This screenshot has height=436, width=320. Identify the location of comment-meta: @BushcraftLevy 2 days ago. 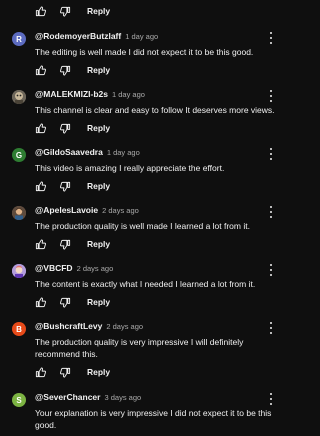
(89, 326).